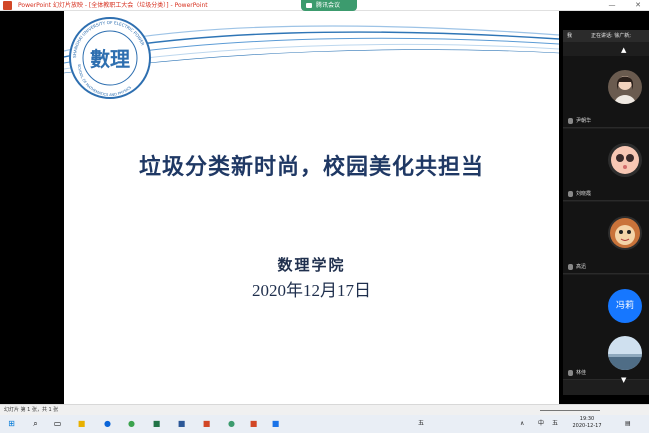 The image size is (649, 433). What do you see at coordinates (606, 238) in the screenshot?
I see `participant-tile: 高迅` at bounding box center [606, 238].